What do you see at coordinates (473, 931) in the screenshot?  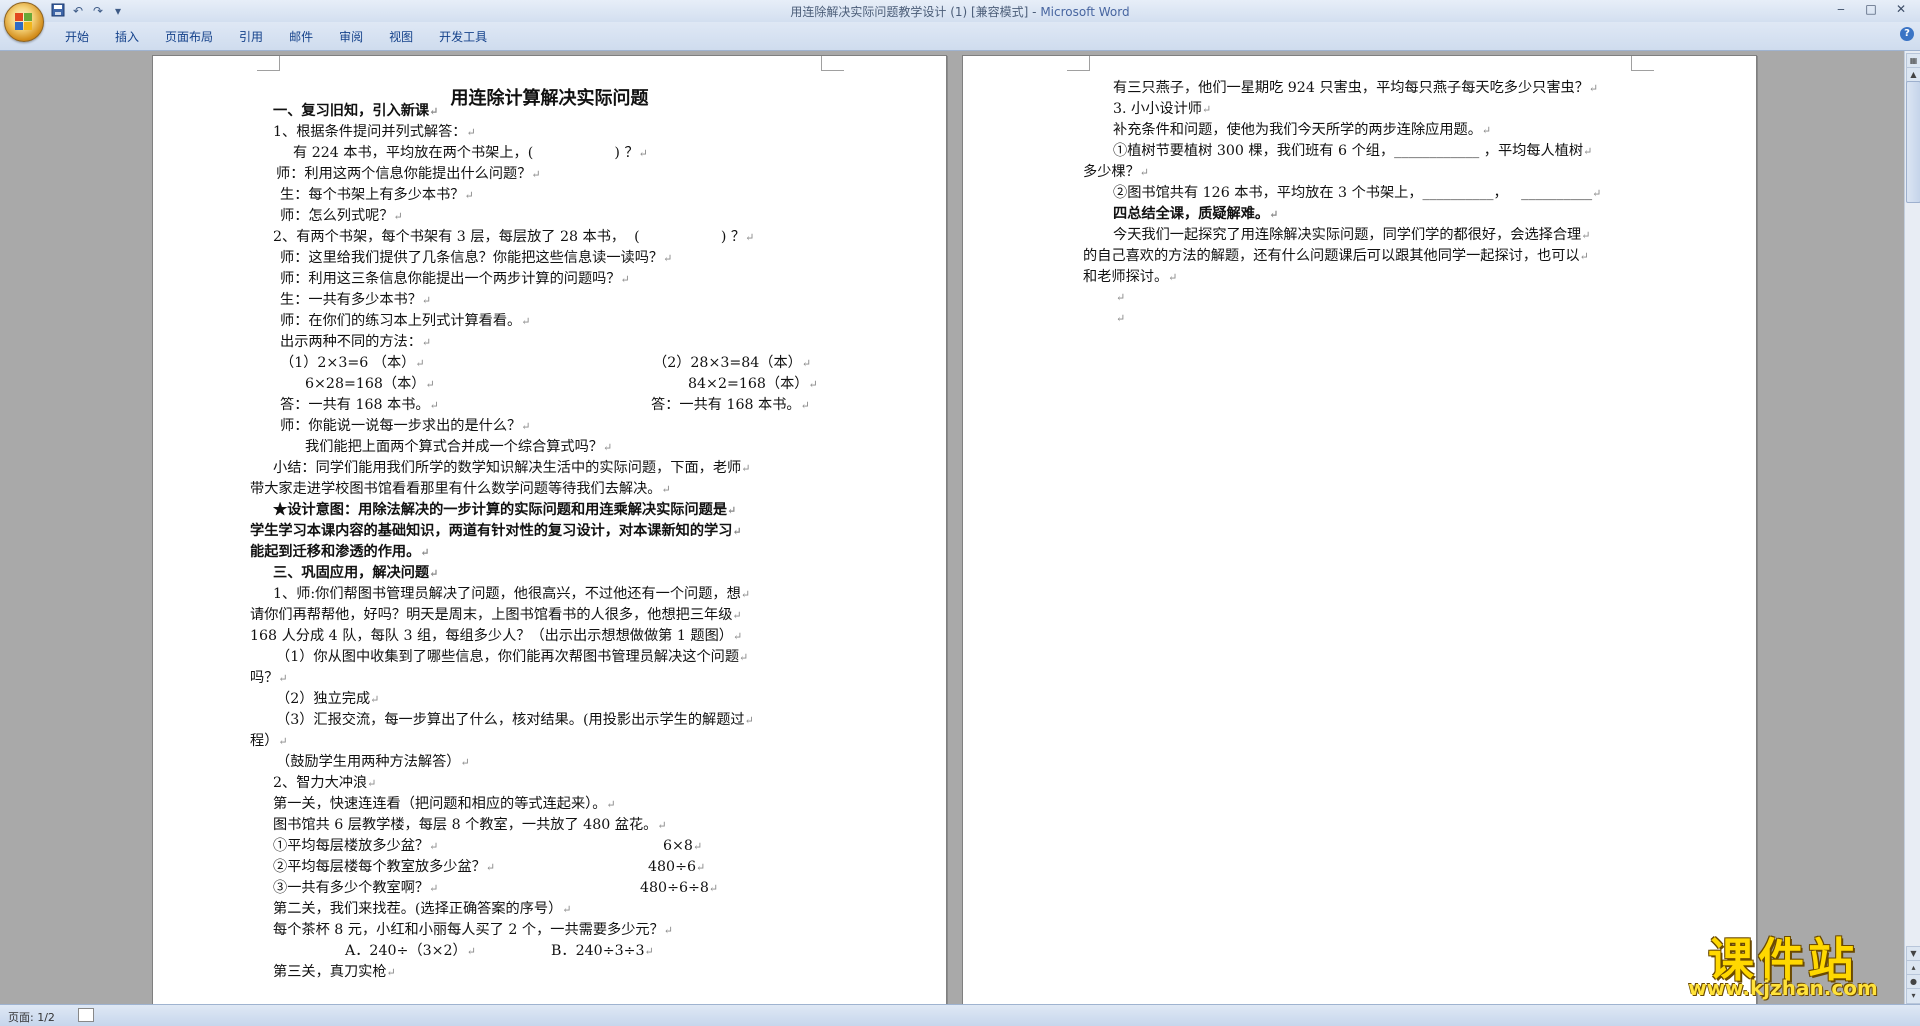 I see `text-line: 每个茶杯 8 元，小红和小丽每人买了 2 个，一共需要多少元？↵` at bounding box center [473, 931].